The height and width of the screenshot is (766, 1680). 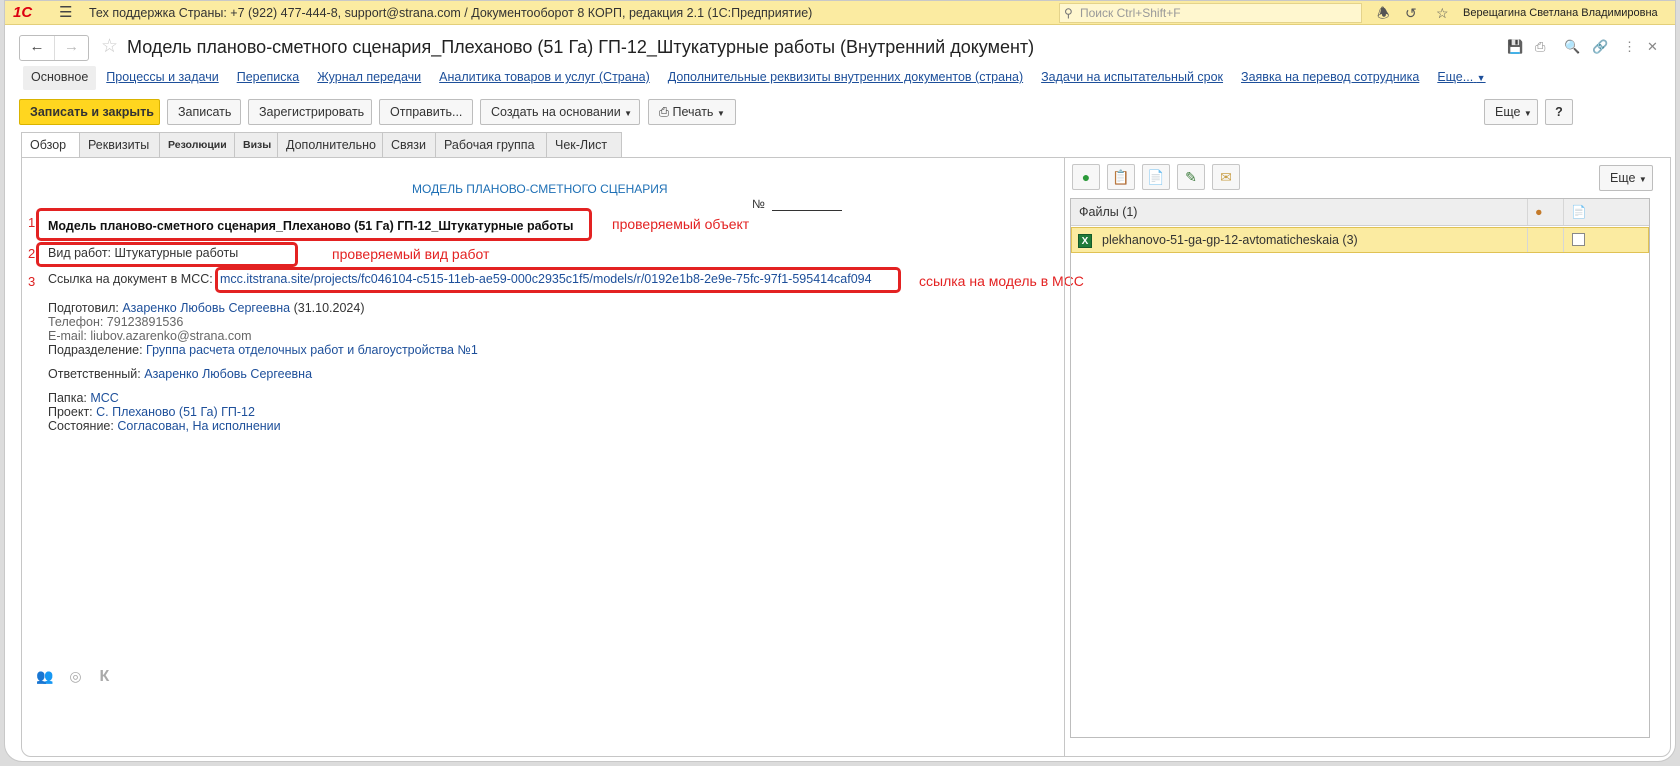 I want to click on users-icon: 👥, so click(x=44, y=676).